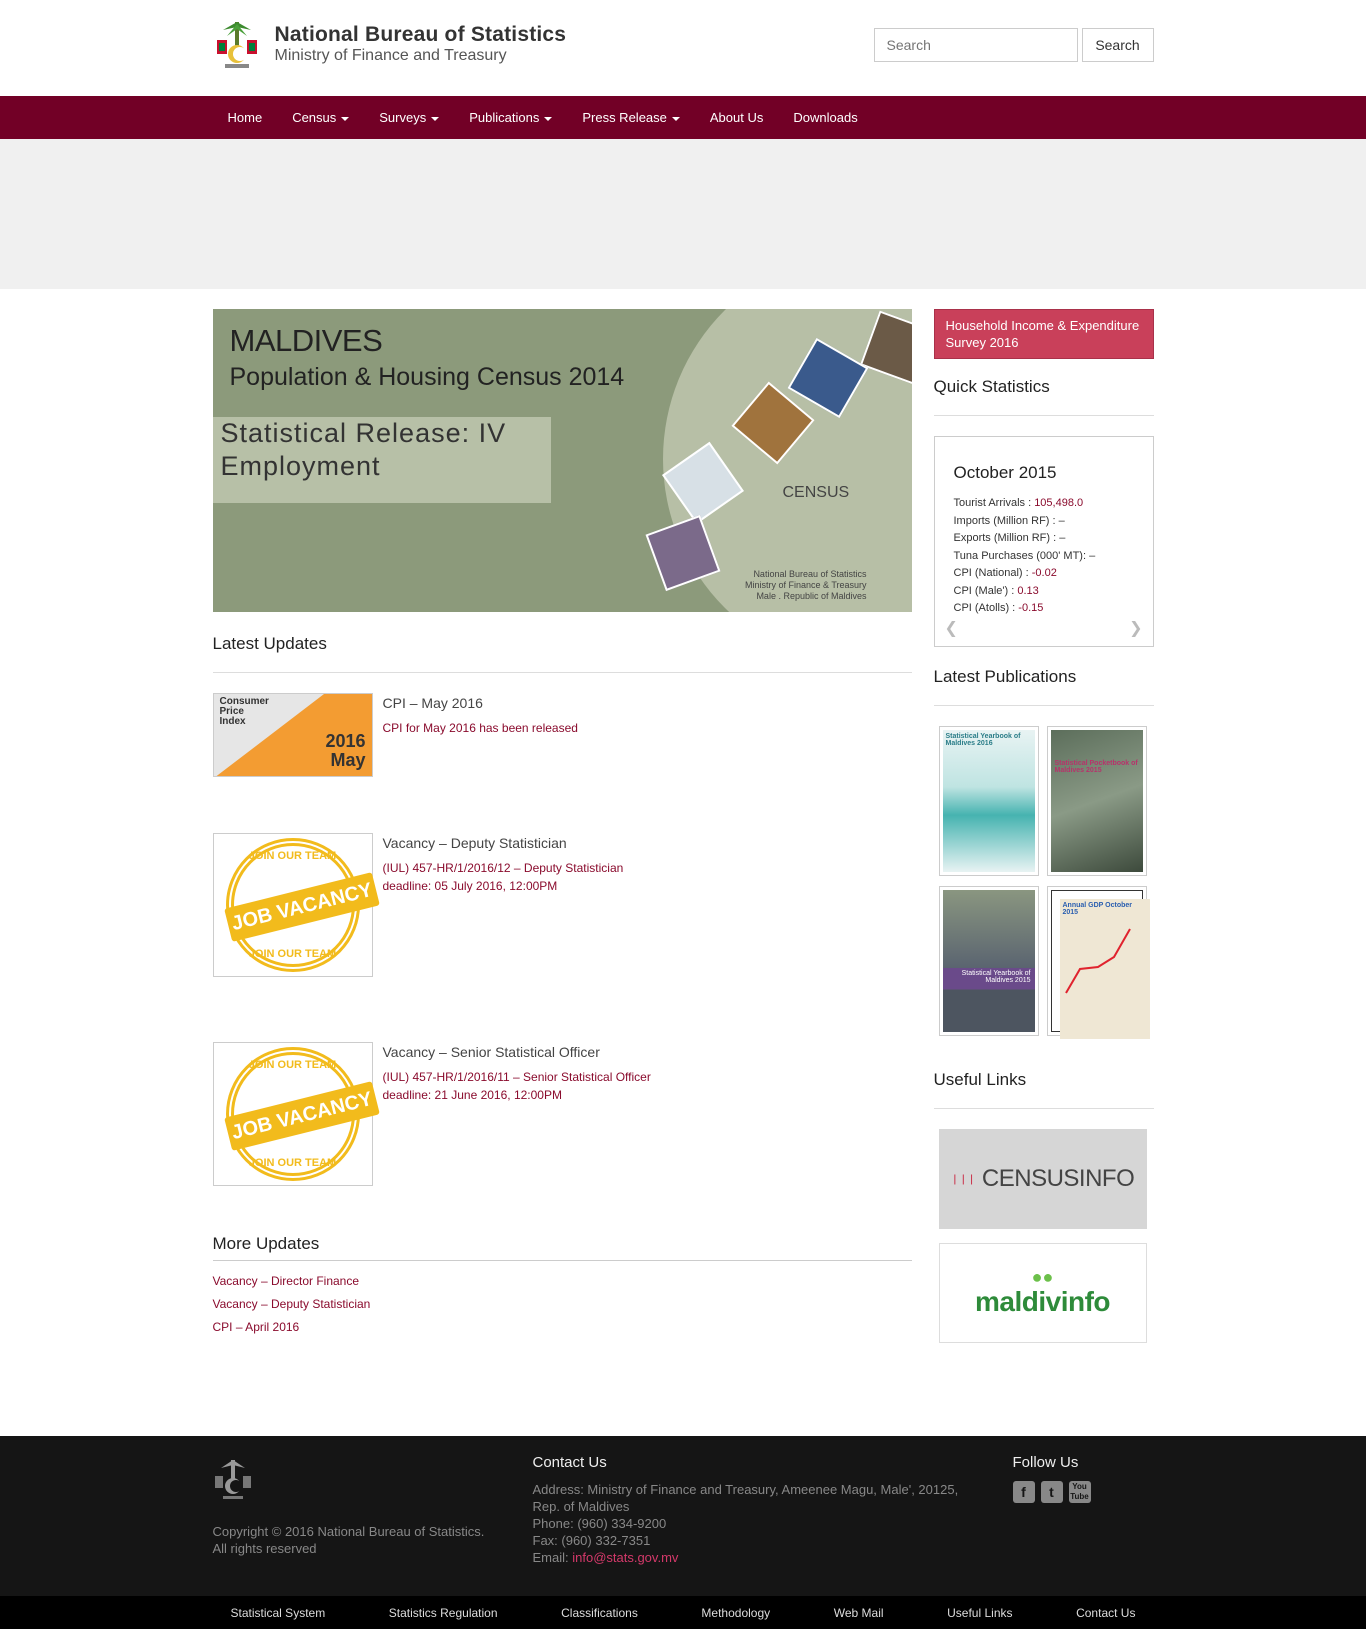  Describe the element at coordinates (1045, 1462) in the screenshot. I see `follow-heading: Follow Us` at that location.